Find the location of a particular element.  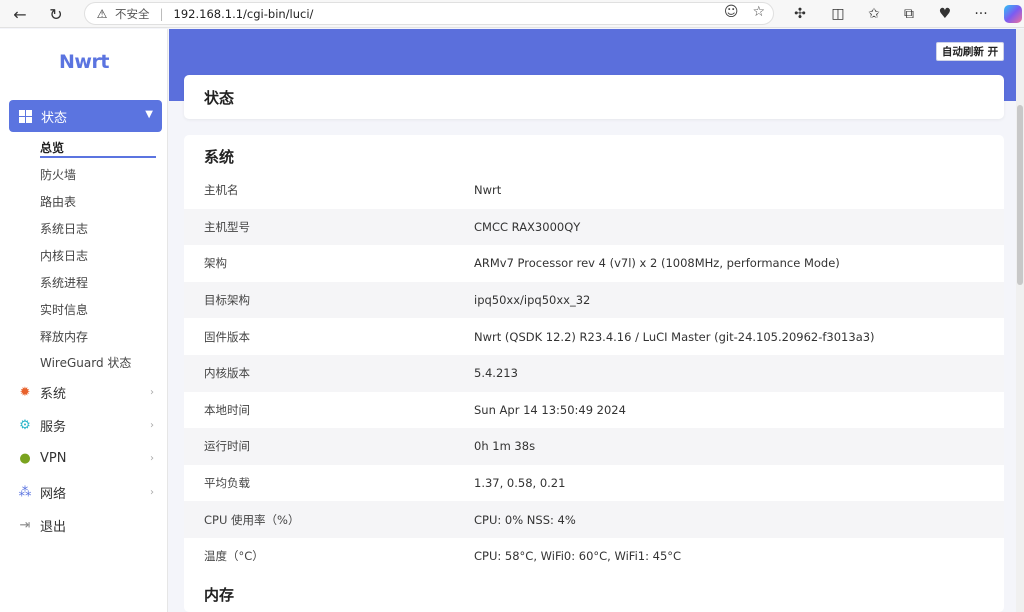

globe-icon: ● is located at coordinates (25, 458).